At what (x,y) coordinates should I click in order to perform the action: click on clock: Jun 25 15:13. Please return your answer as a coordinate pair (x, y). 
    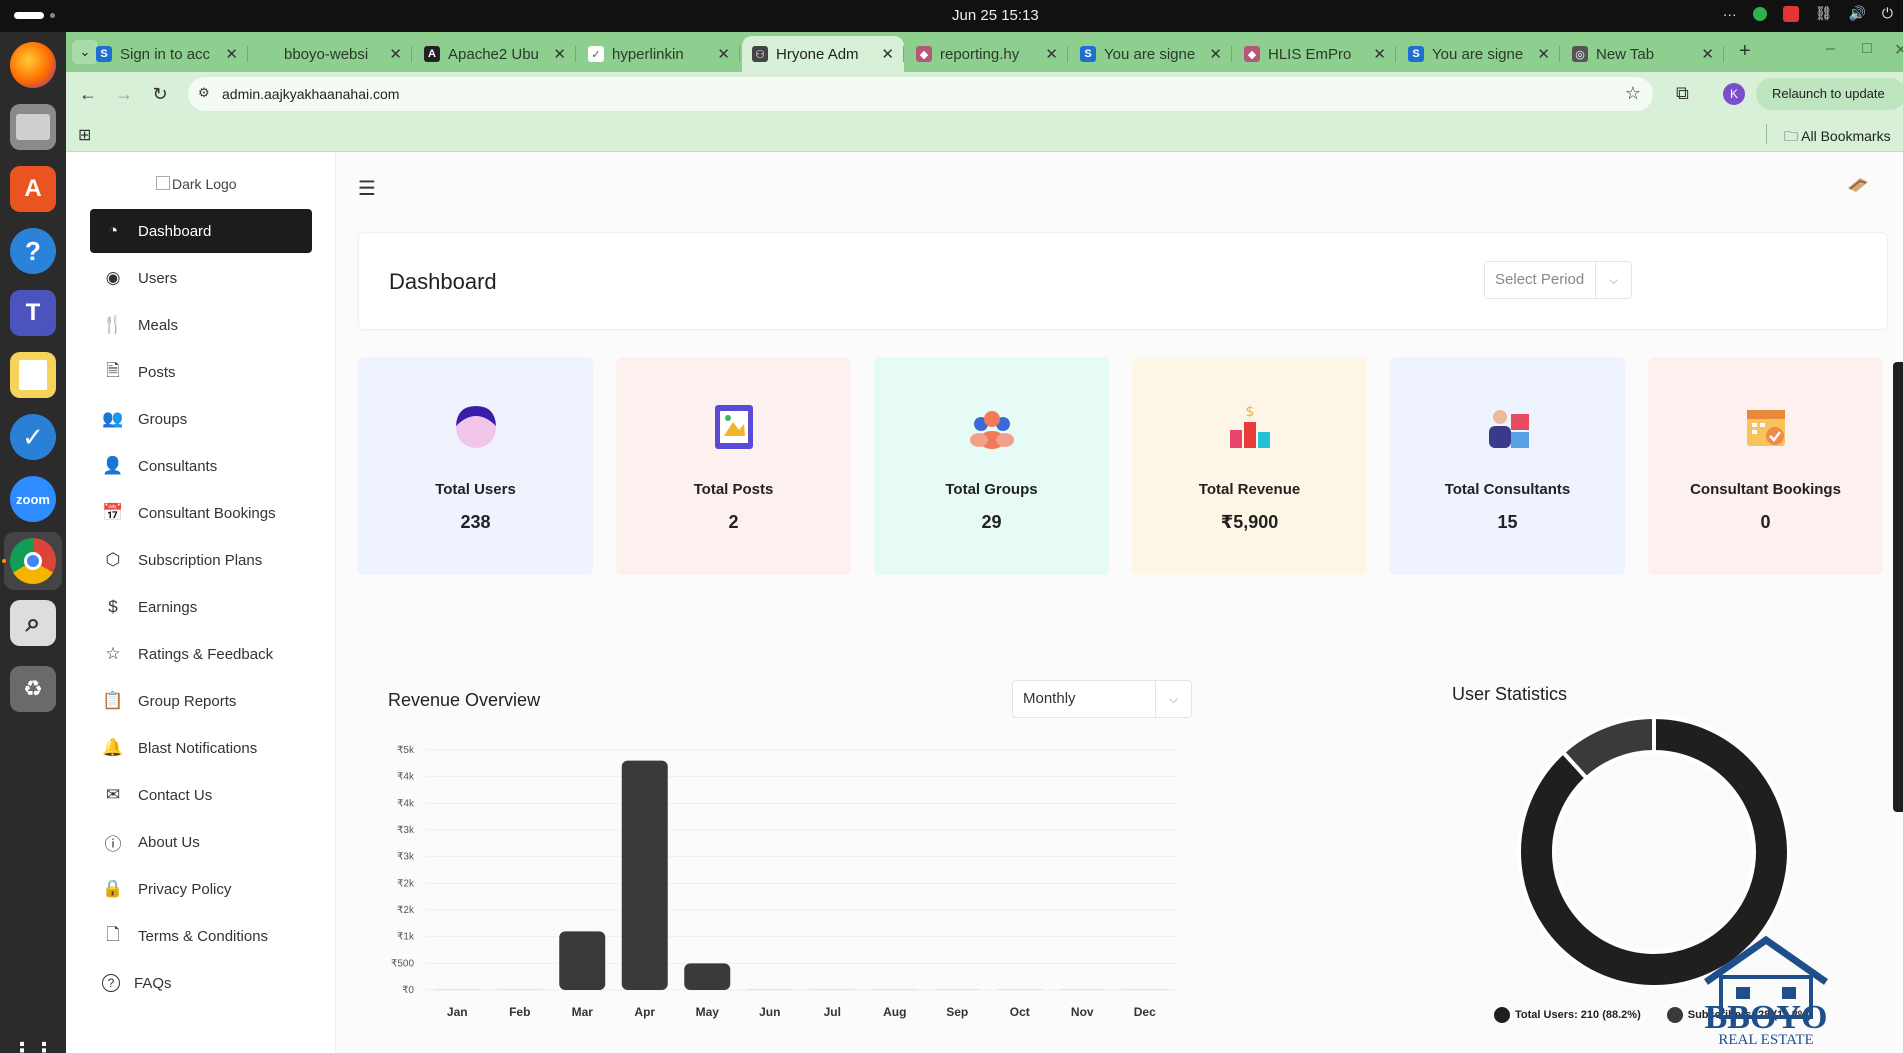
    Looking at the image, I should click on (995, 15).